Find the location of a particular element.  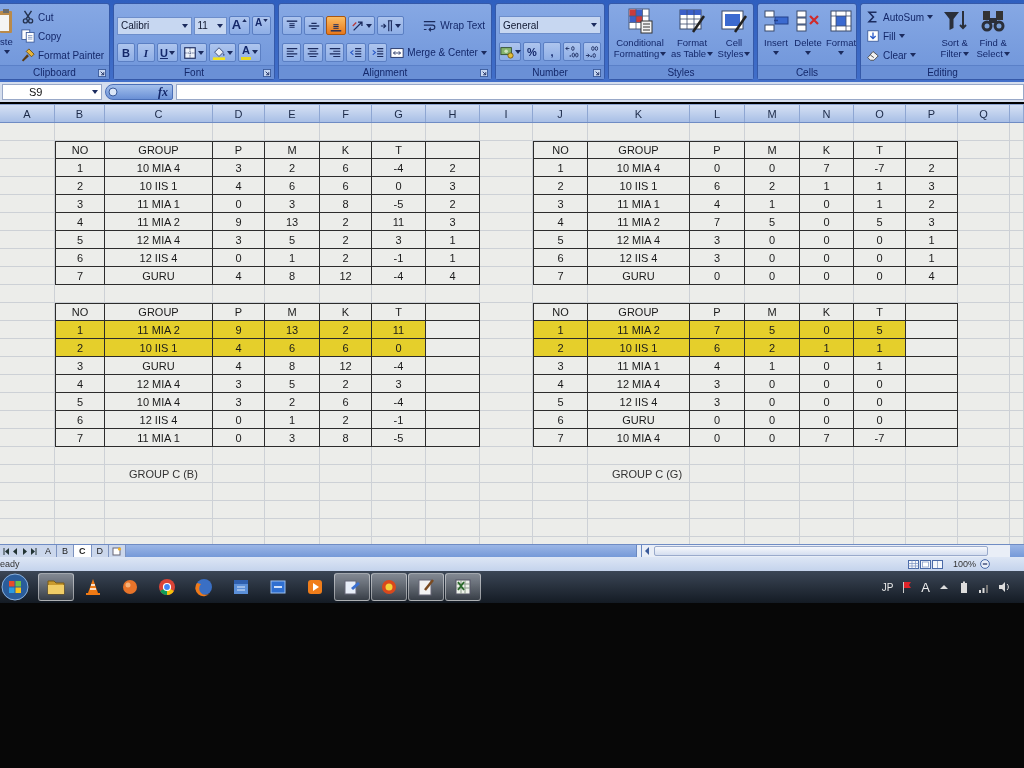

cell-styles-button: Cell Styles is located at coordinates (734, 33).